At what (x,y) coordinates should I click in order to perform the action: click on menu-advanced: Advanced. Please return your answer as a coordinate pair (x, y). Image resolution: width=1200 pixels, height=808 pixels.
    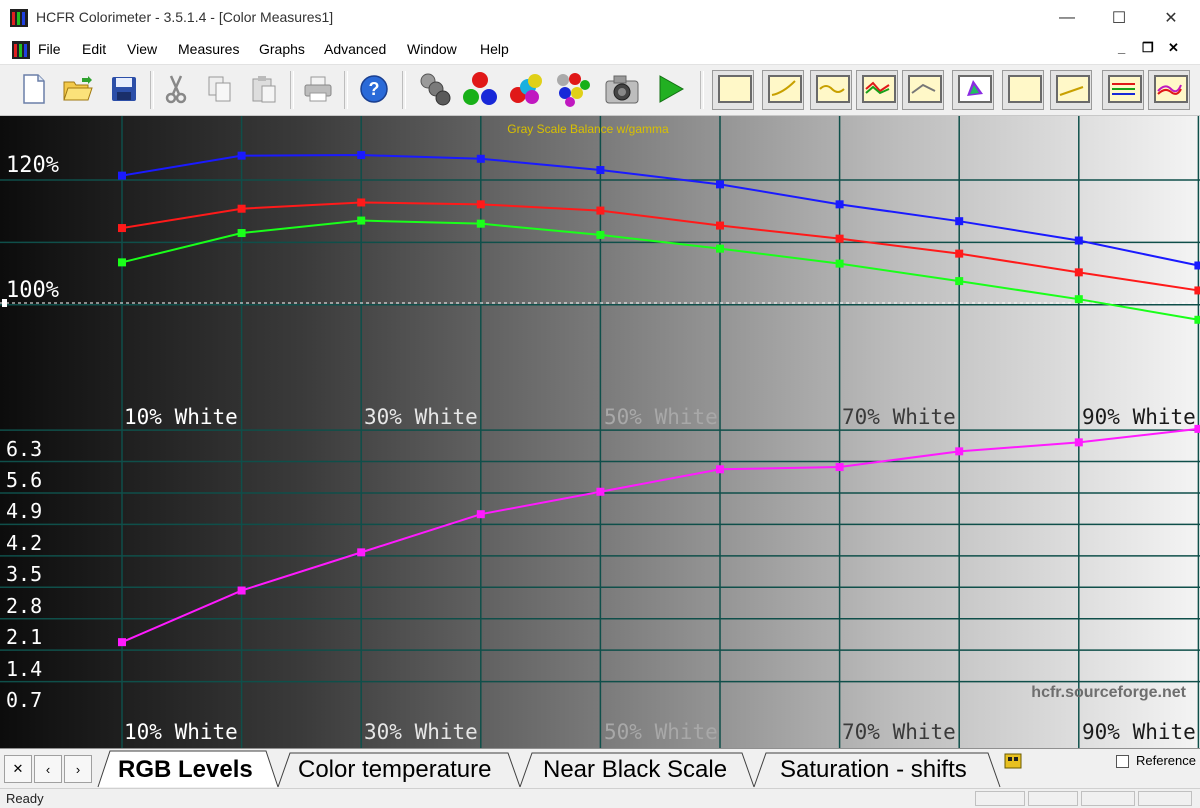
    Looking at the image, I should click on (355, 49).